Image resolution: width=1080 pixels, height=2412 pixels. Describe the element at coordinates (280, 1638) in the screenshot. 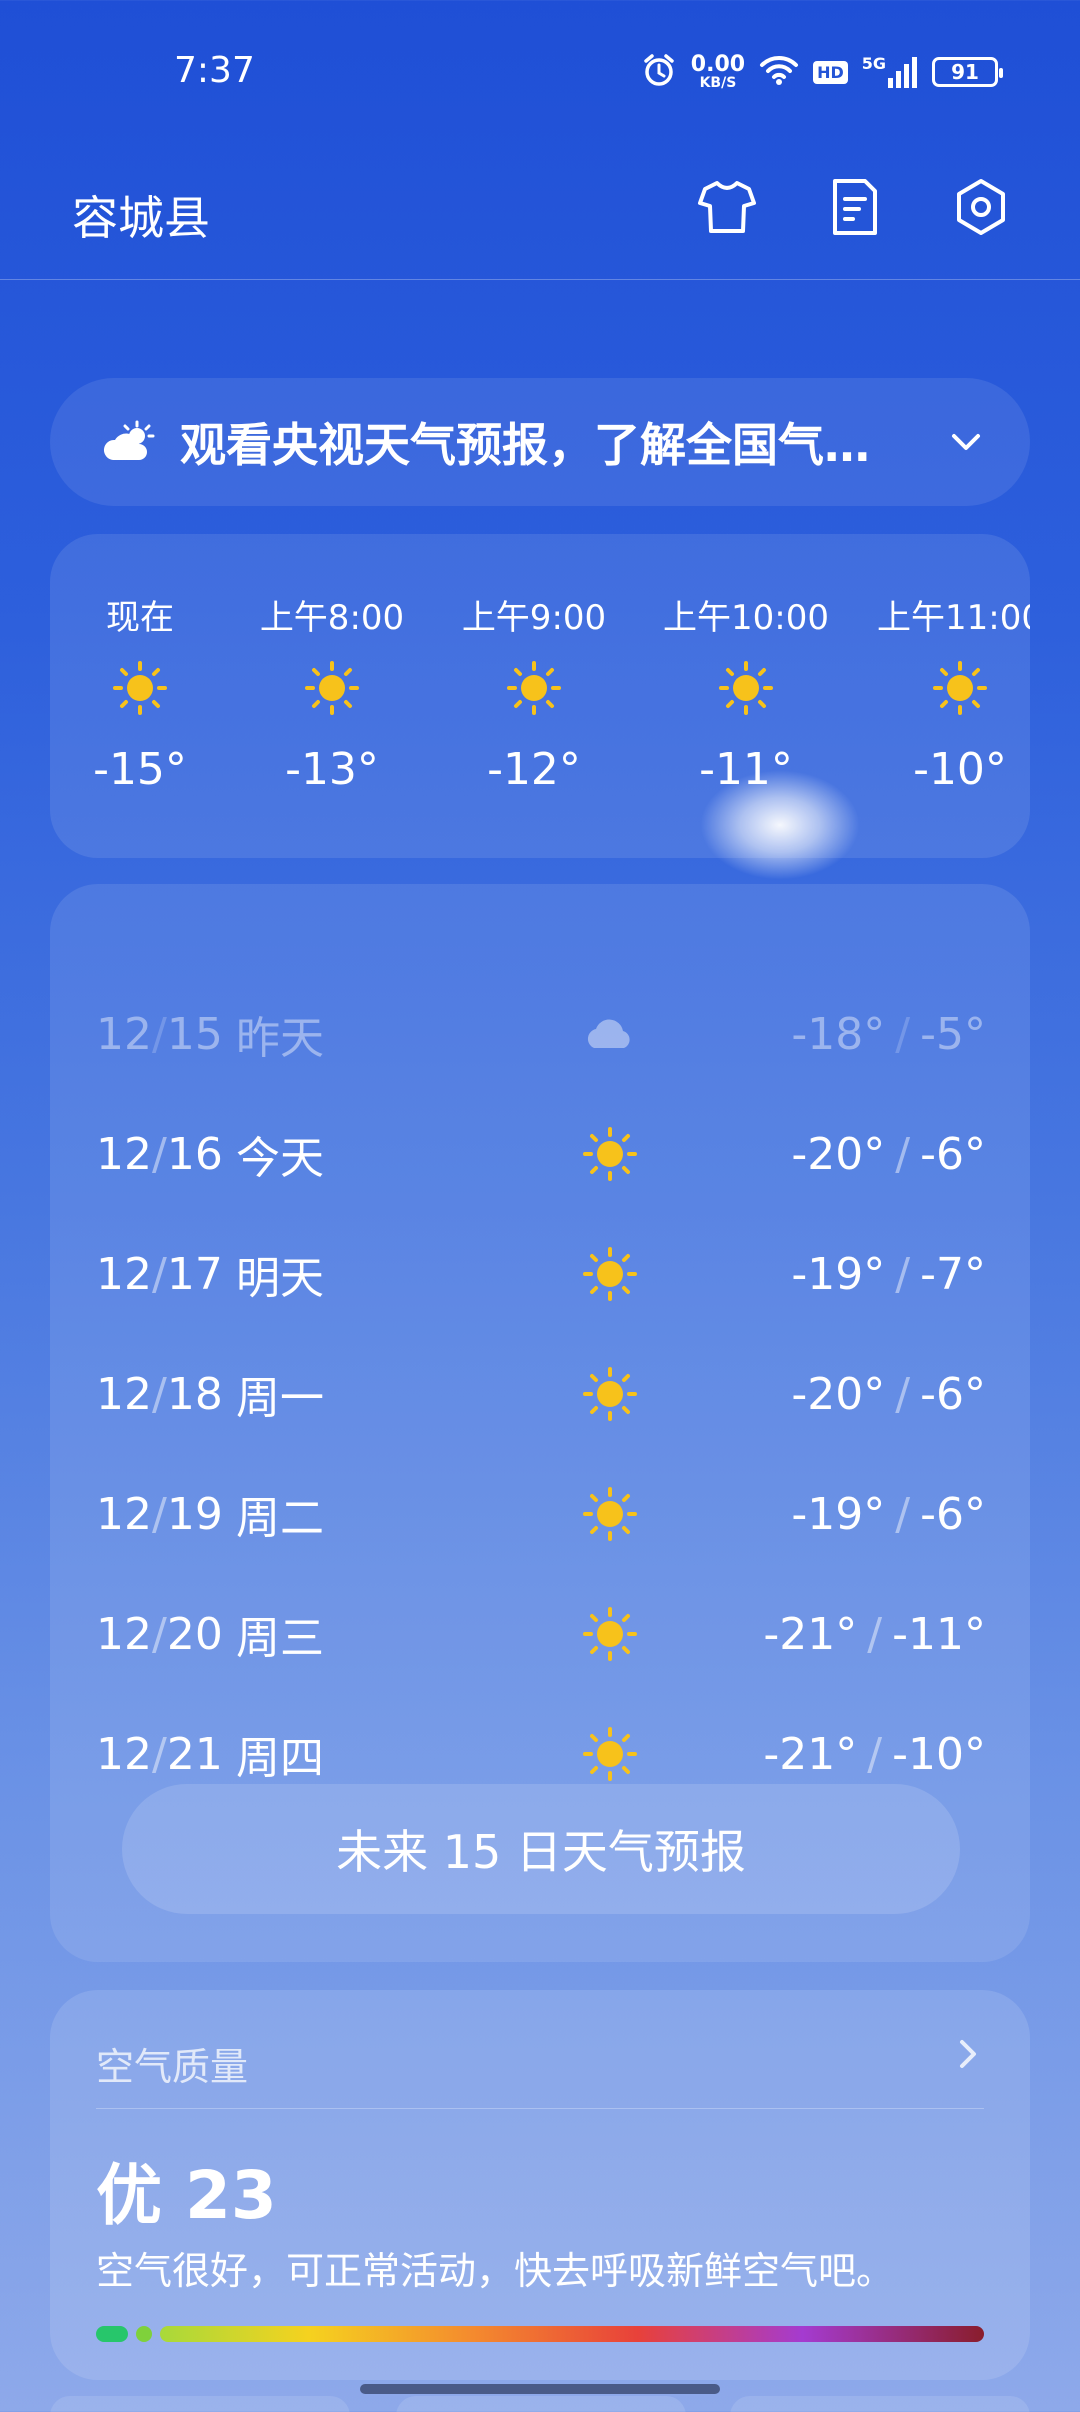

I see `daily-weekday: 周三` at that location.